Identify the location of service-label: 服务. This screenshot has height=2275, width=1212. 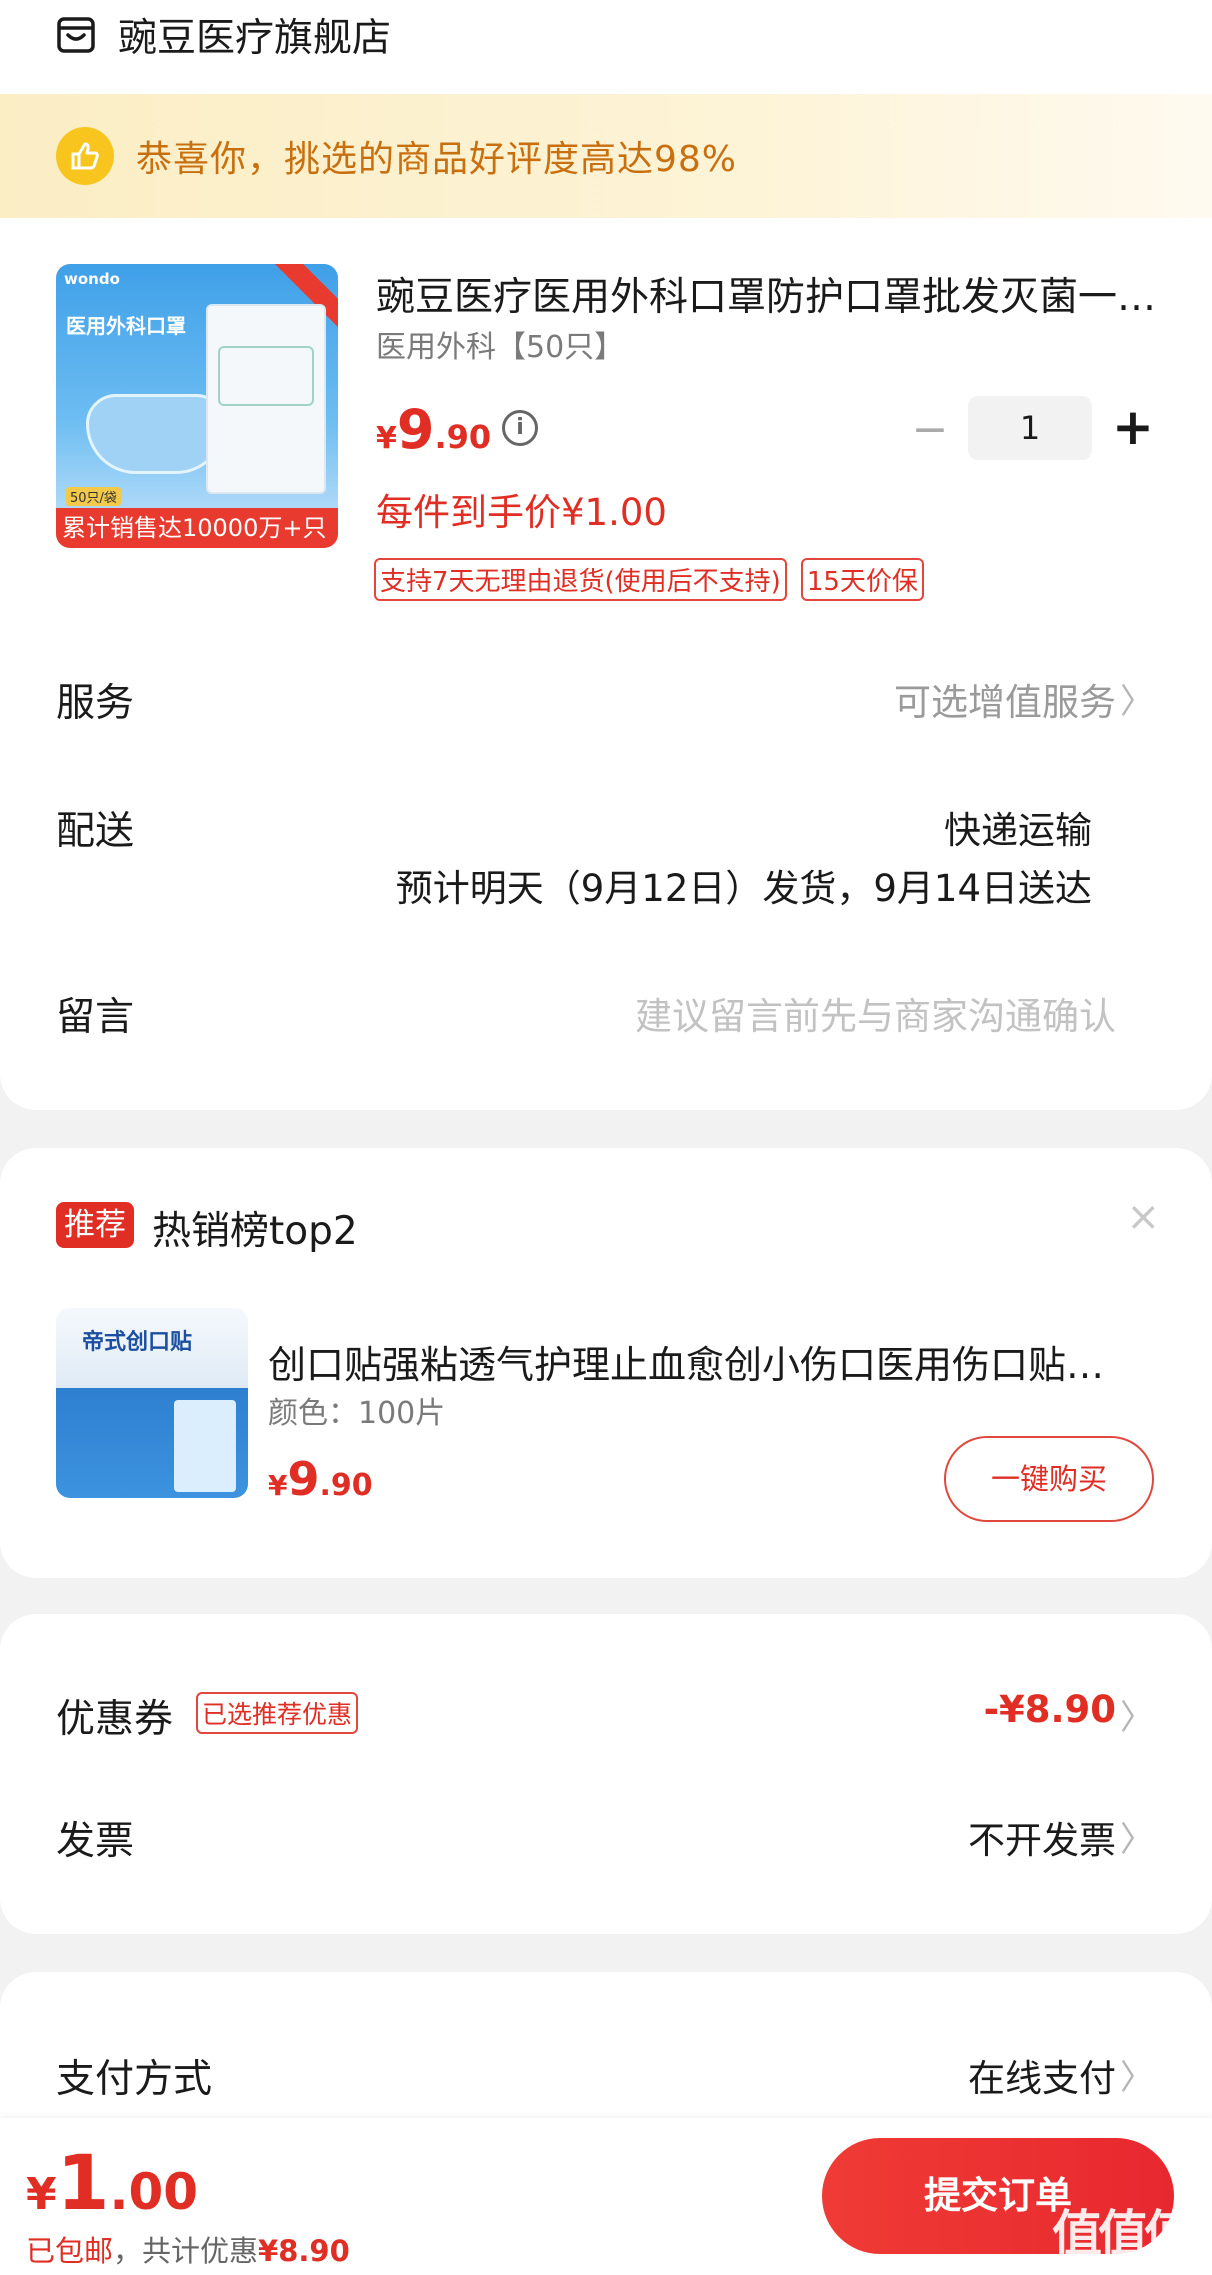
(95, 703).